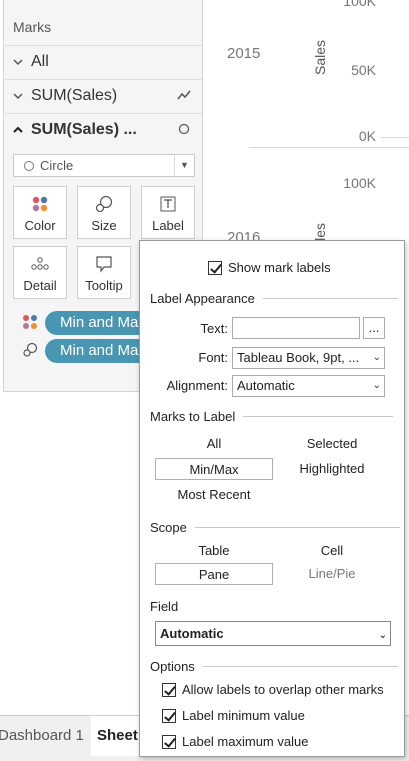 This screenshot has height=761, width=409. Describe the element at coordinates (169, 715) in the screenshot. I see `label-minimum-checkbox` at that location.